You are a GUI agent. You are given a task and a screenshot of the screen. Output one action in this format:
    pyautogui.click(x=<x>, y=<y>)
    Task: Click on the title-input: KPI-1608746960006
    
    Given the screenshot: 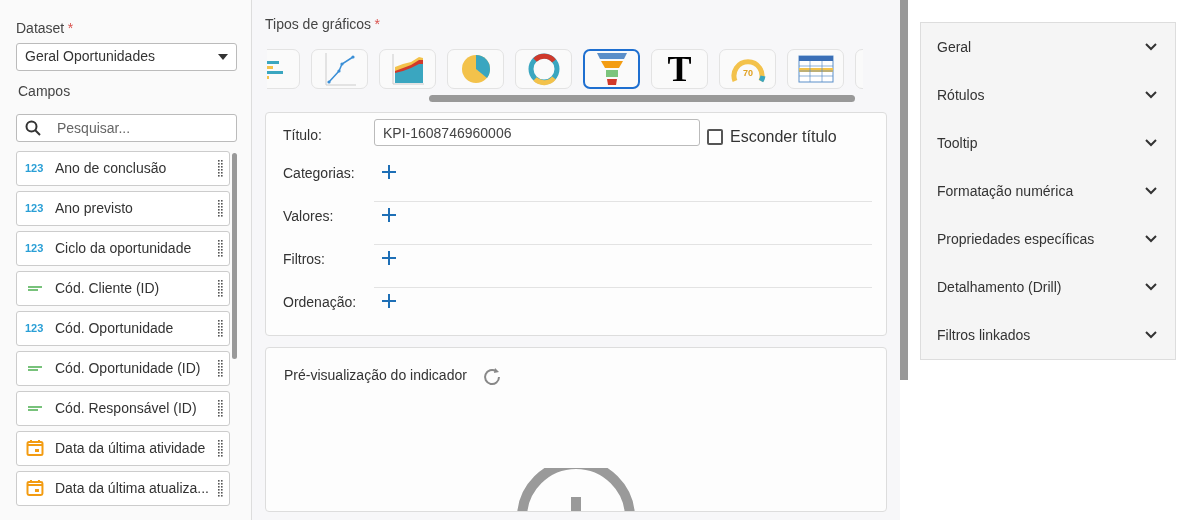 What is the action you would take?
    pyautogui.click(x=537, y=132)
    